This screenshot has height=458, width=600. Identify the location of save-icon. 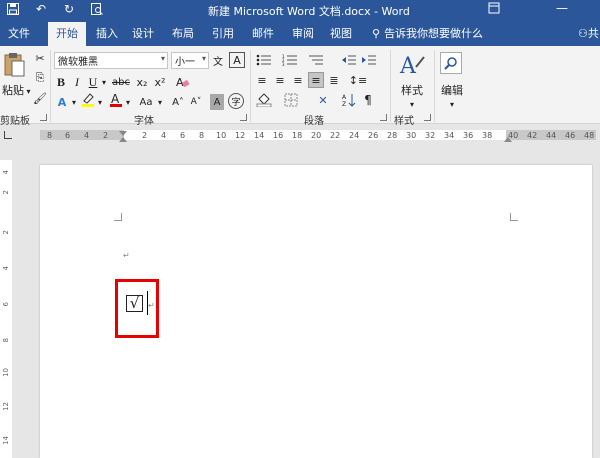
(13, 9).